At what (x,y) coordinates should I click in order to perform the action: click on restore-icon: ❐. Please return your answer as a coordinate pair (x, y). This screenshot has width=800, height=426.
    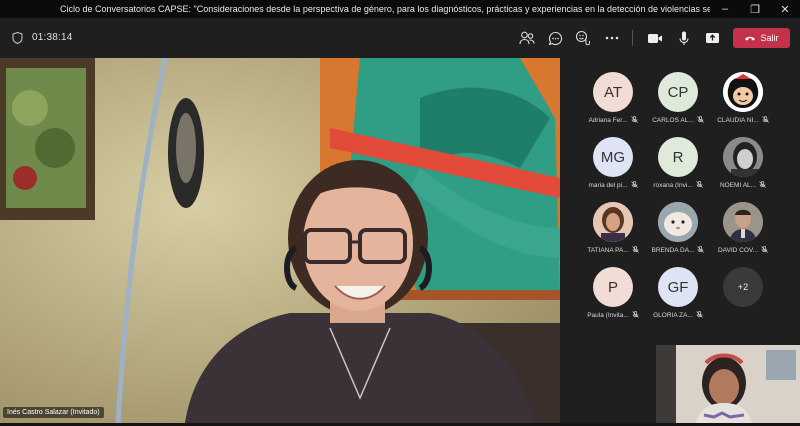
    Looking at the image, I should click on (755, 9).